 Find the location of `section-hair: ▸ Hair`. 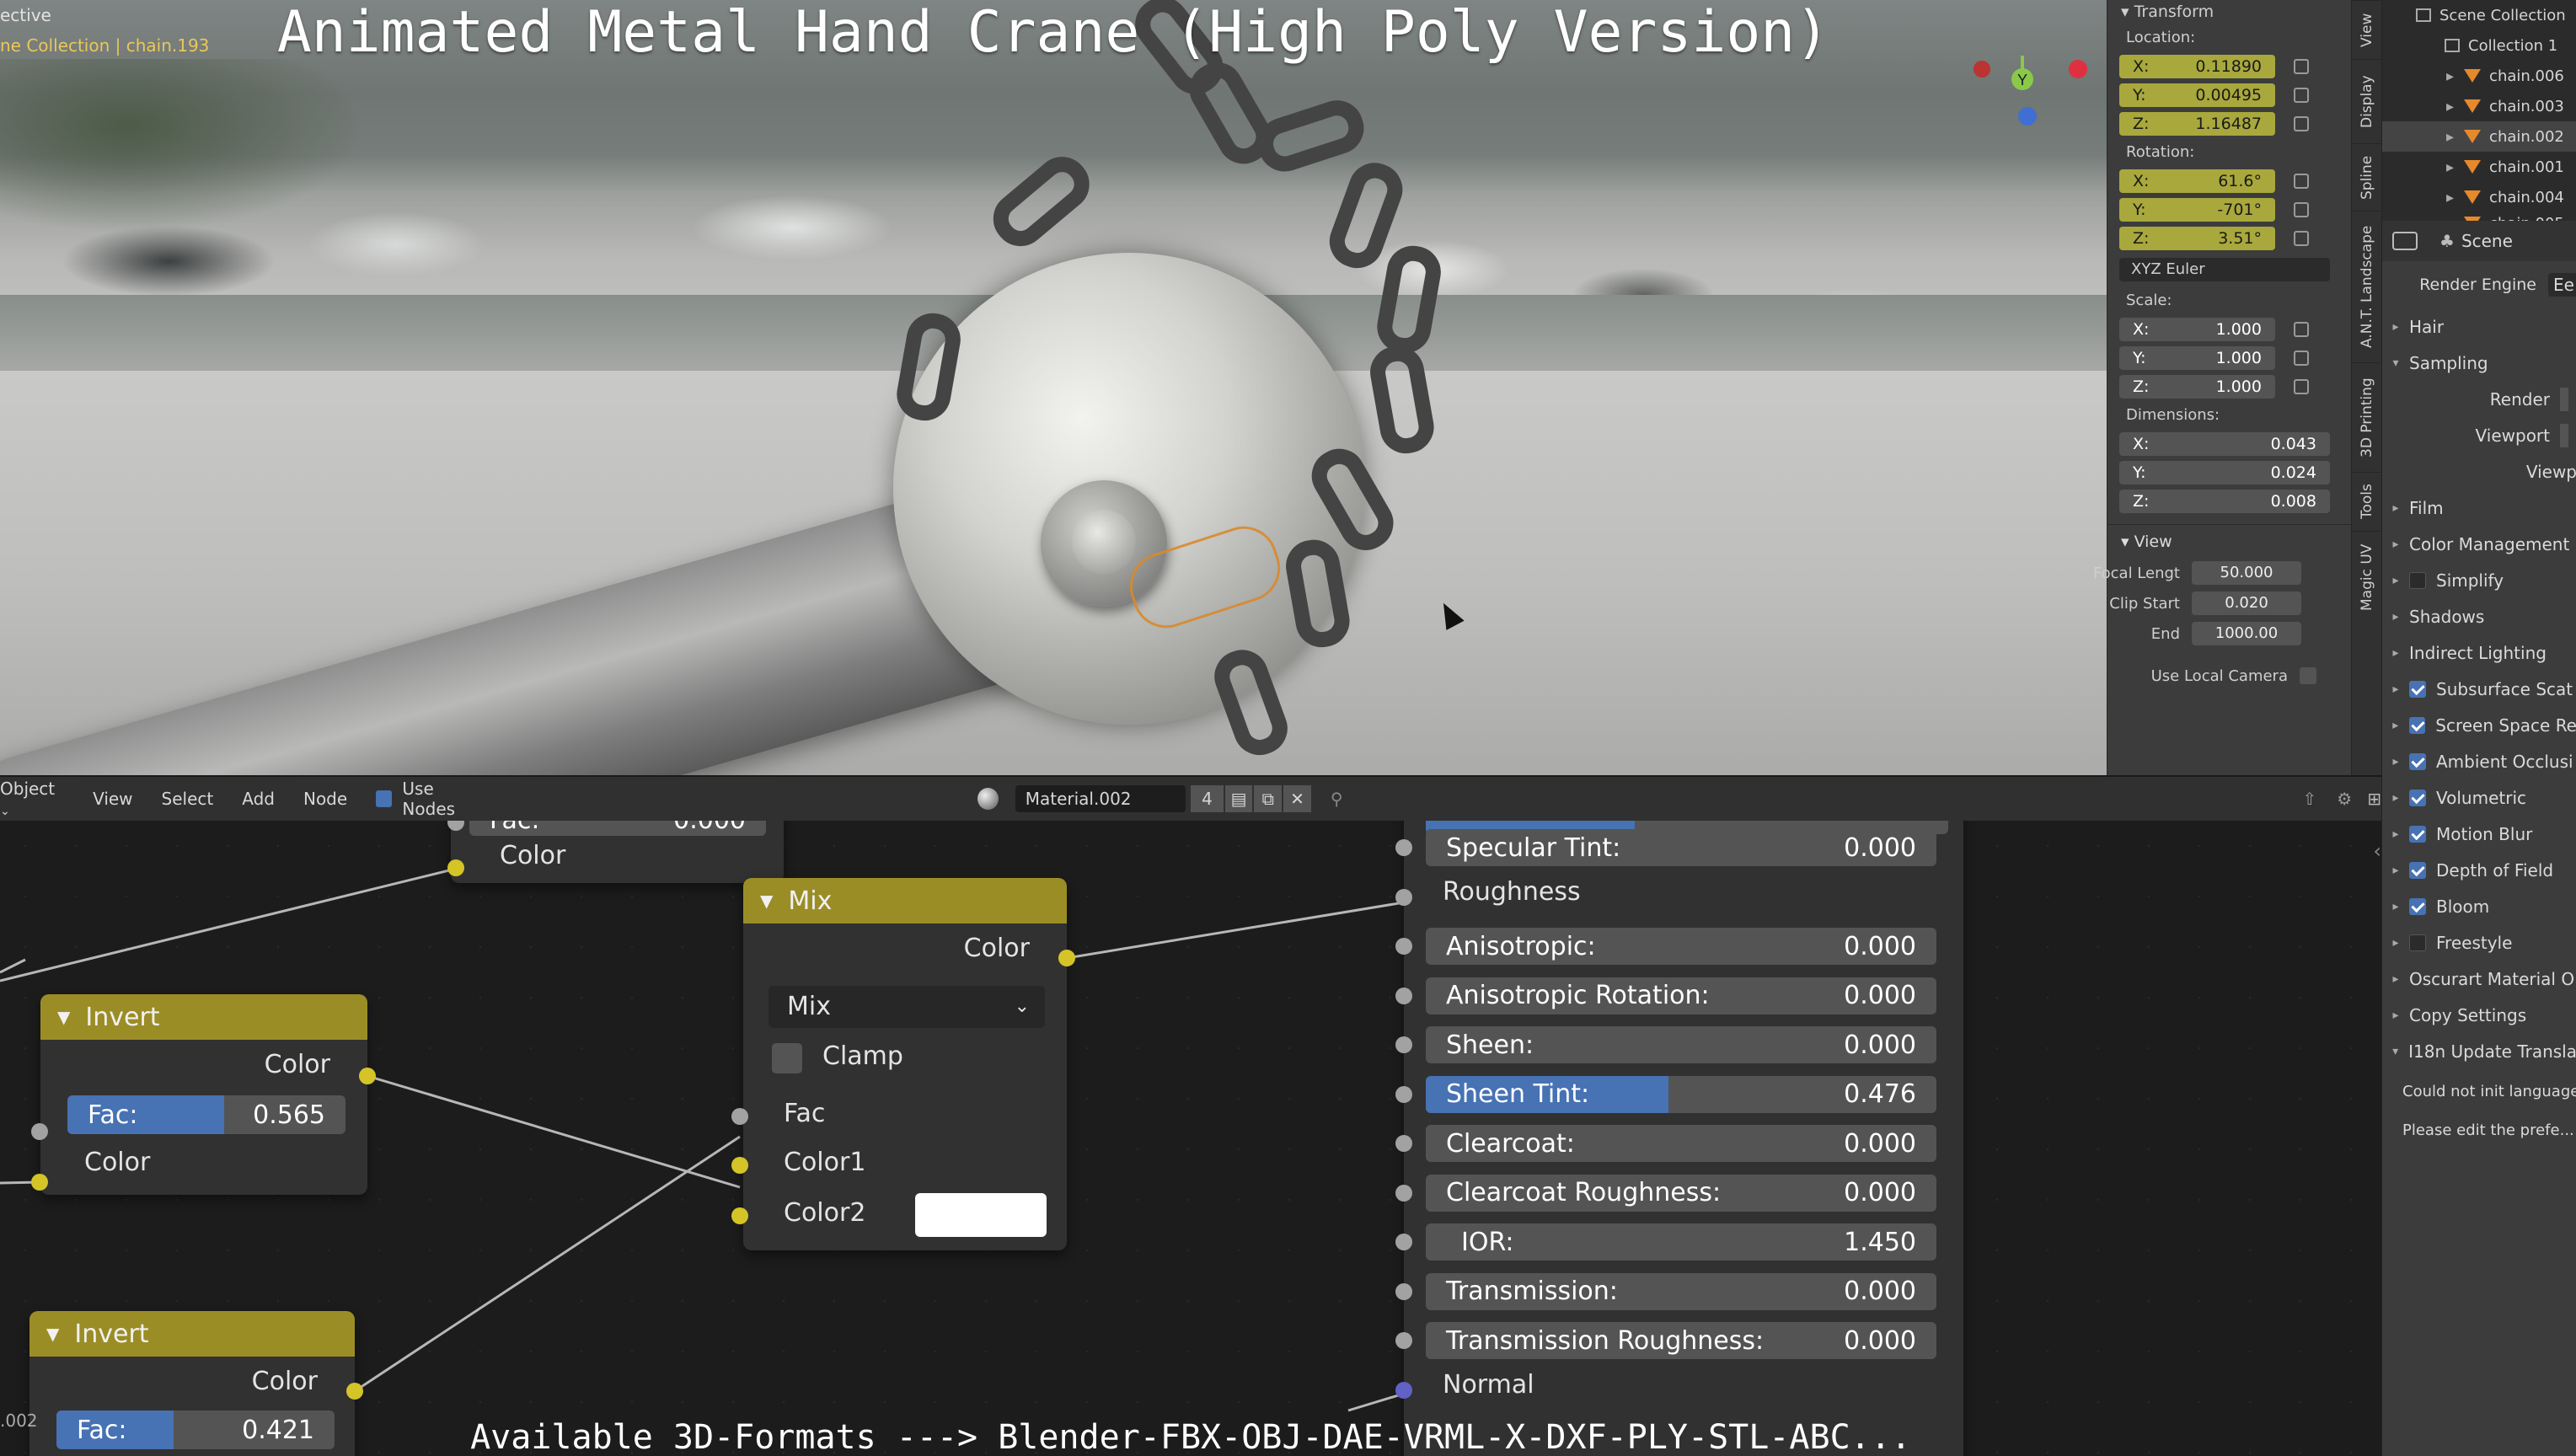

section-hair: ▸ Hair is located at coordinates (2479, 326).